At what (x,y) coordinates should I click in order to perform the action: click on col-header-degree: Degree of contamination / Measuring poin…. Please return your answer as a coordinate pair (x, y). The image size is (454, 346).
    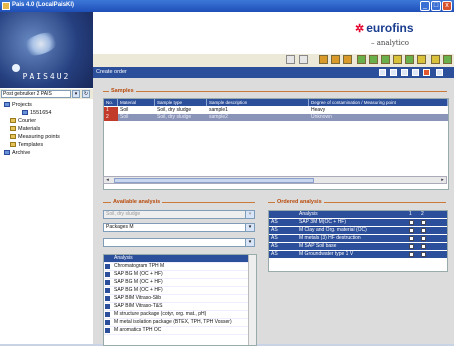
    Looking at the image, I should click on (378, 102).